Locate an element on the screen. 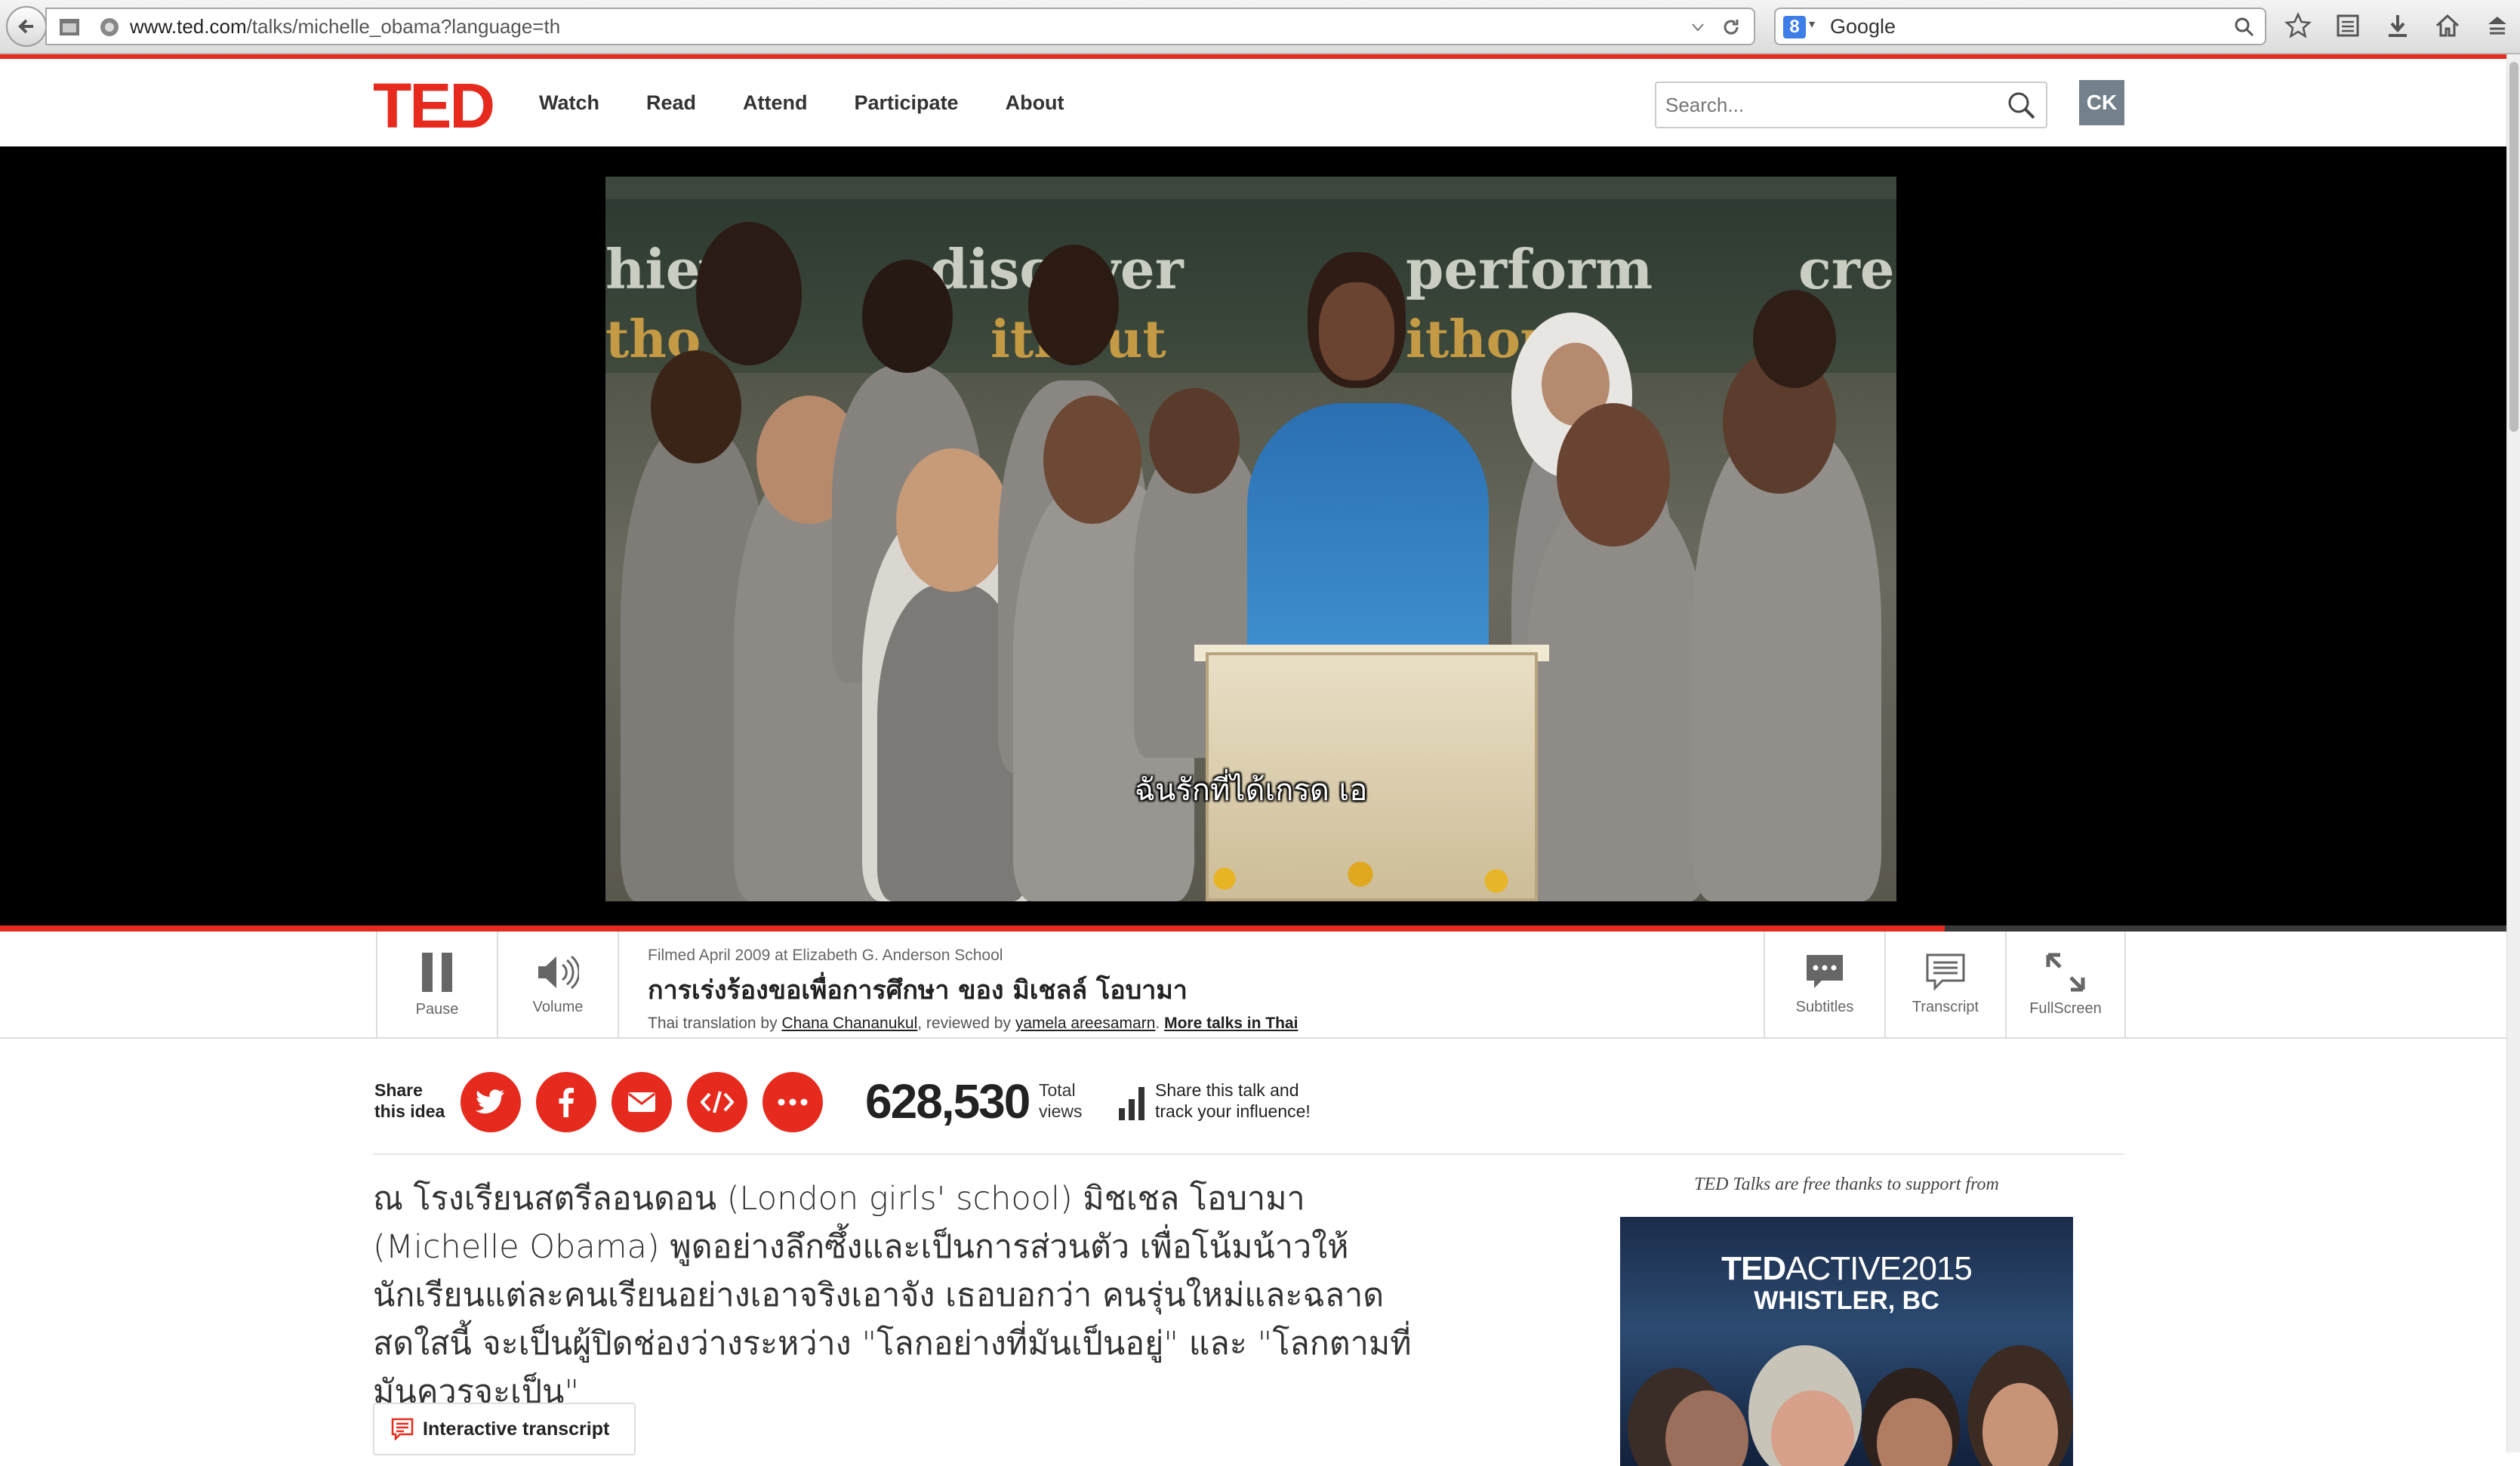  nav-read: Read is located at coordinates (671, 103).